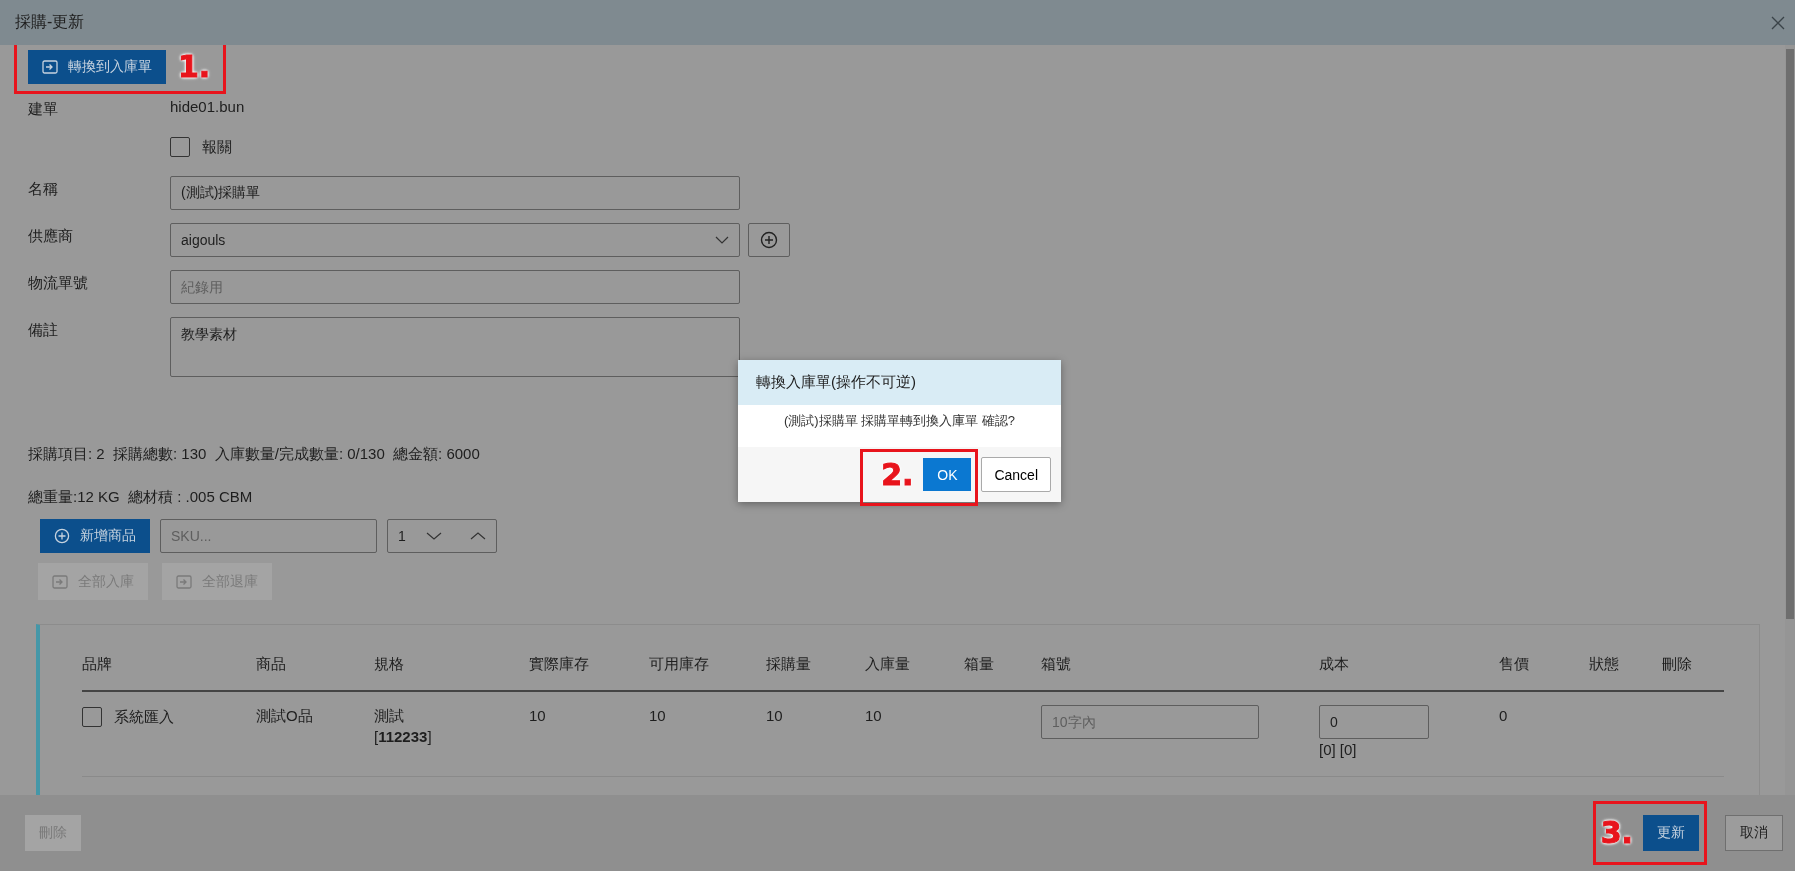 Image resolution: width=1795 pixels, height=871 pixels. I want to click on table-cell: 系統匯入, so click(144, 717).